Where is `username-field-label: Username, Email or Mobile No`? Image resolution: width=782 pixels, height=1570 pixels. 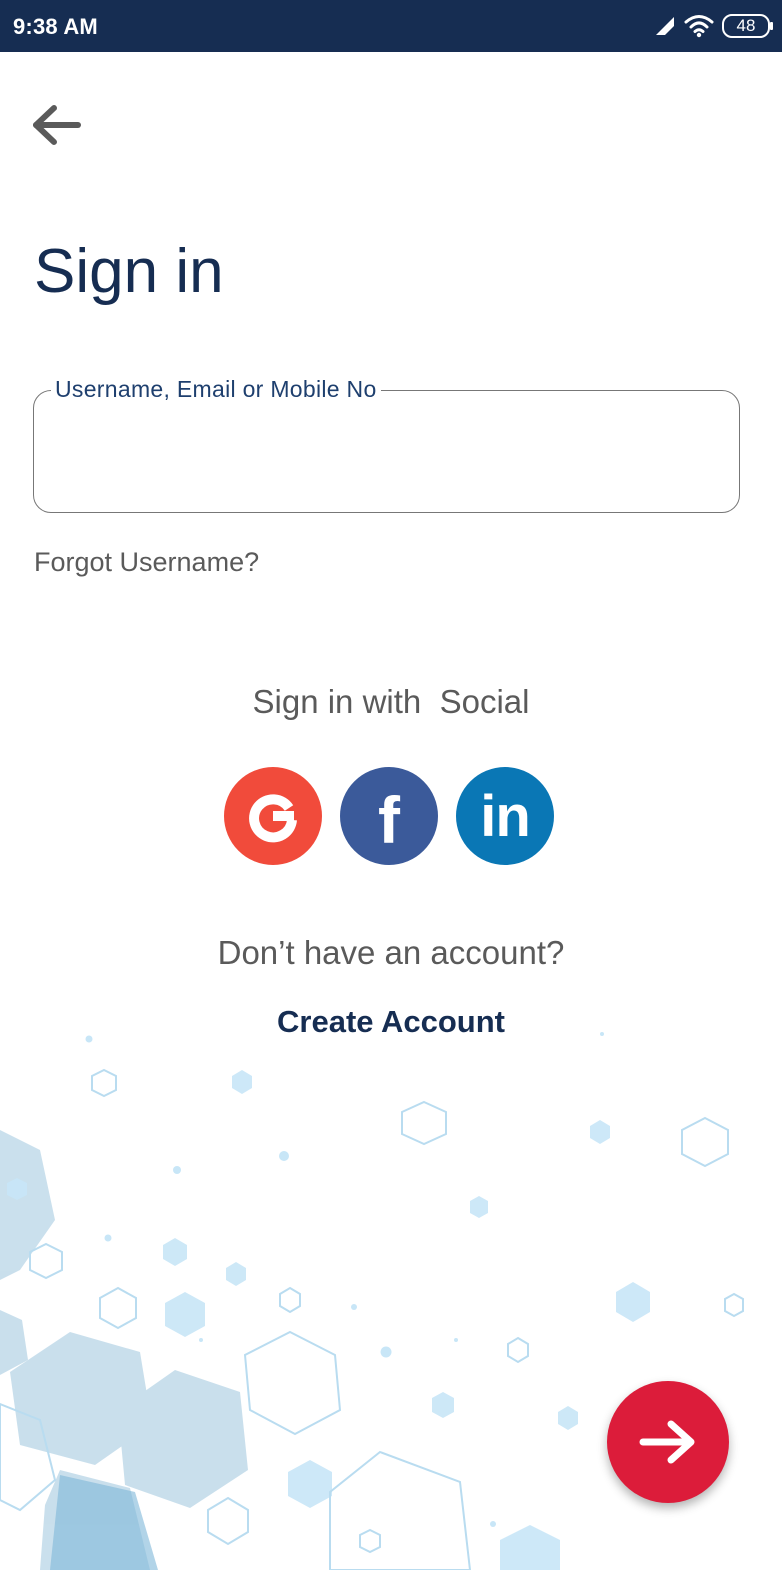
username-field-label: Username, Email or Mobile No is located at coordinates (216, 389).